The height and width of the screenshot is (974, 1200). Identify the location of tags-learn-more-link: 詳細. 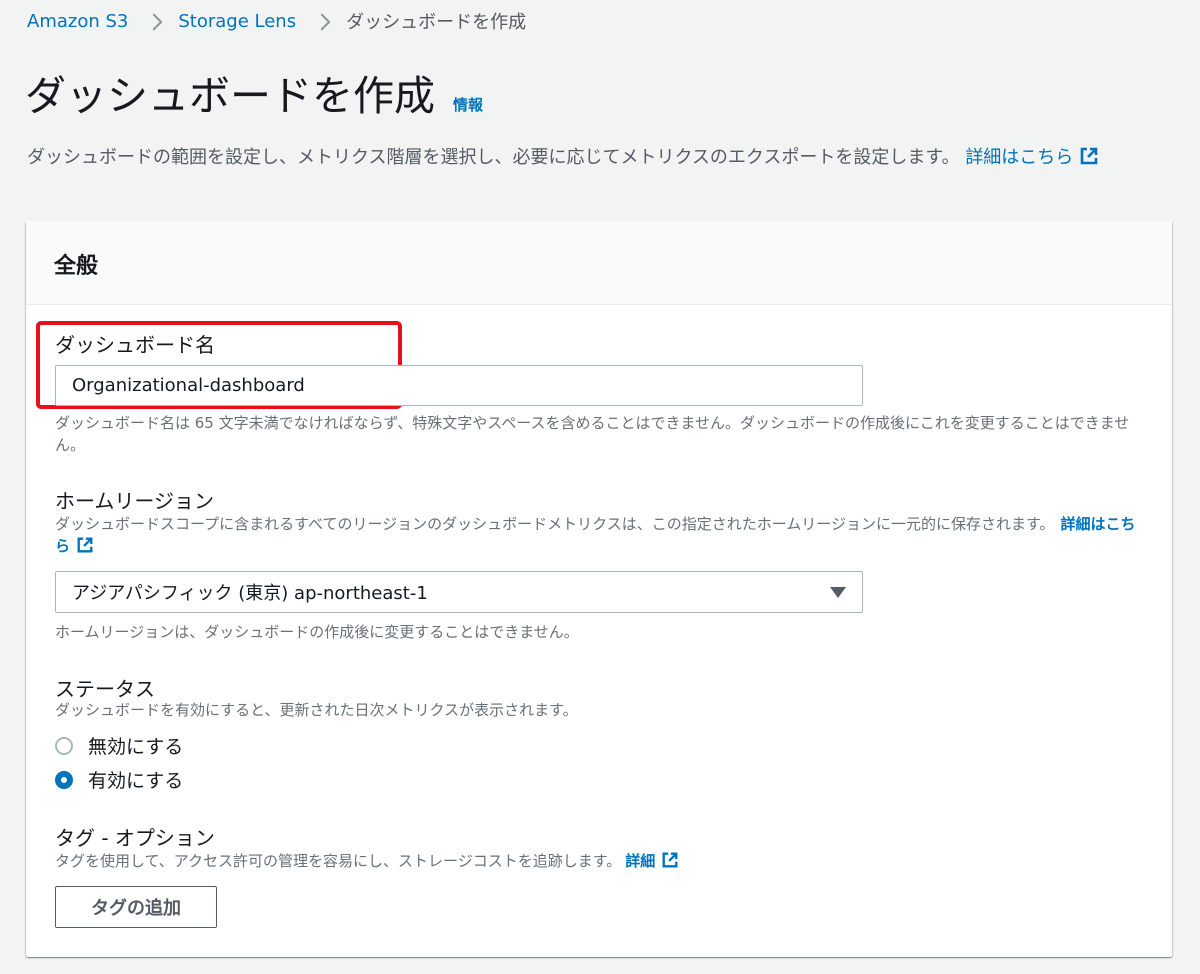
(652, 861).